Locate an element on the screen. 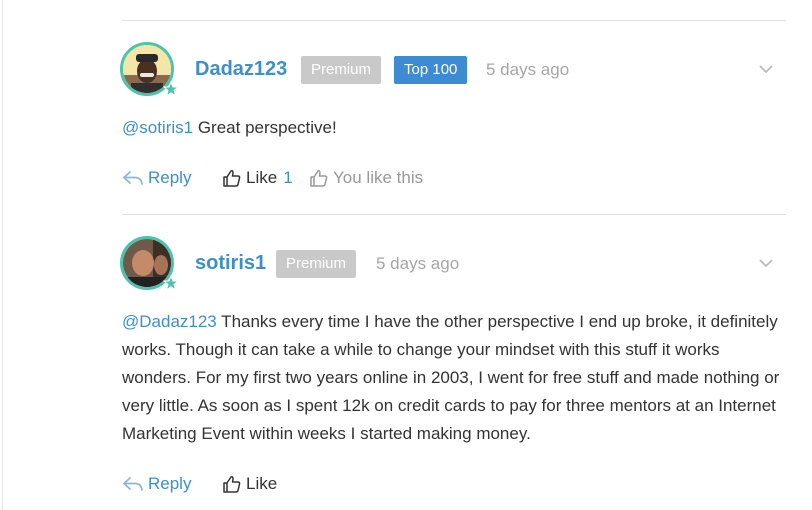  mention-link: @Dadaz123 is located at coordinates (169, 321).